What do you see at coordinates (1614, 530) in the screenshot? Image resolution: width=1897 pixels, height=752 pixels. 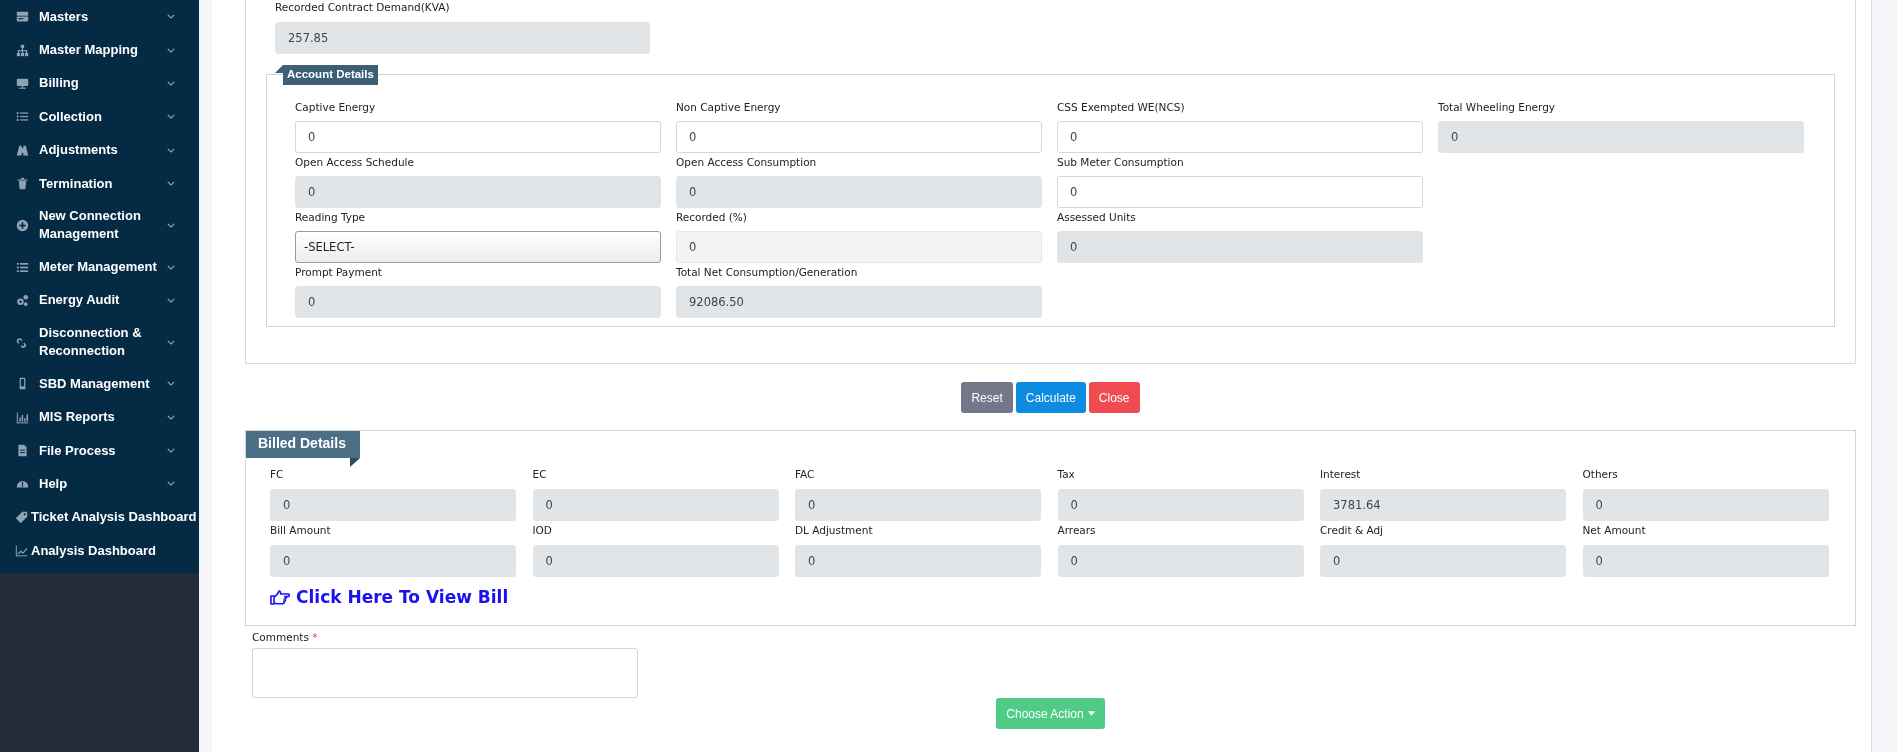 I see `field-label: Net Amount` at bounding box center [1614, 530].